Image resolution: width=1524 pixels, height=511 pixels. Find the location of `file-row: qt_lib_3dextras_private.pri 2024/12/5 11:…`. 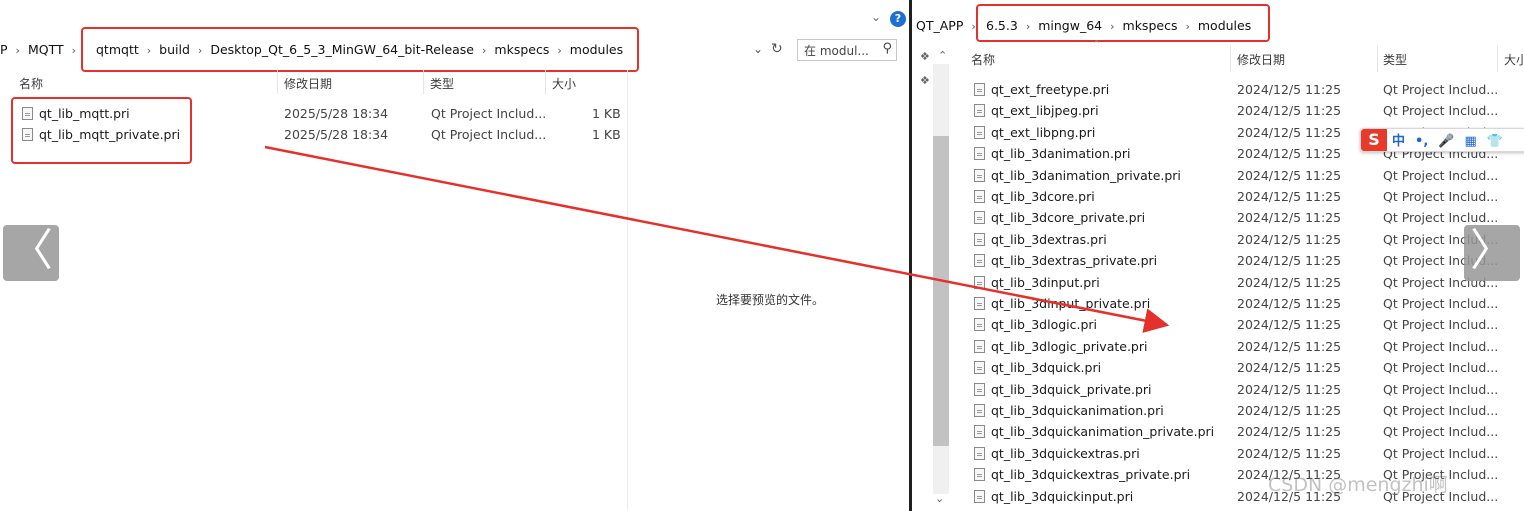

file-row: qt_lib_3dextras_private.pri 2024/12/5 11:… is located at coordinates (1249, 260).